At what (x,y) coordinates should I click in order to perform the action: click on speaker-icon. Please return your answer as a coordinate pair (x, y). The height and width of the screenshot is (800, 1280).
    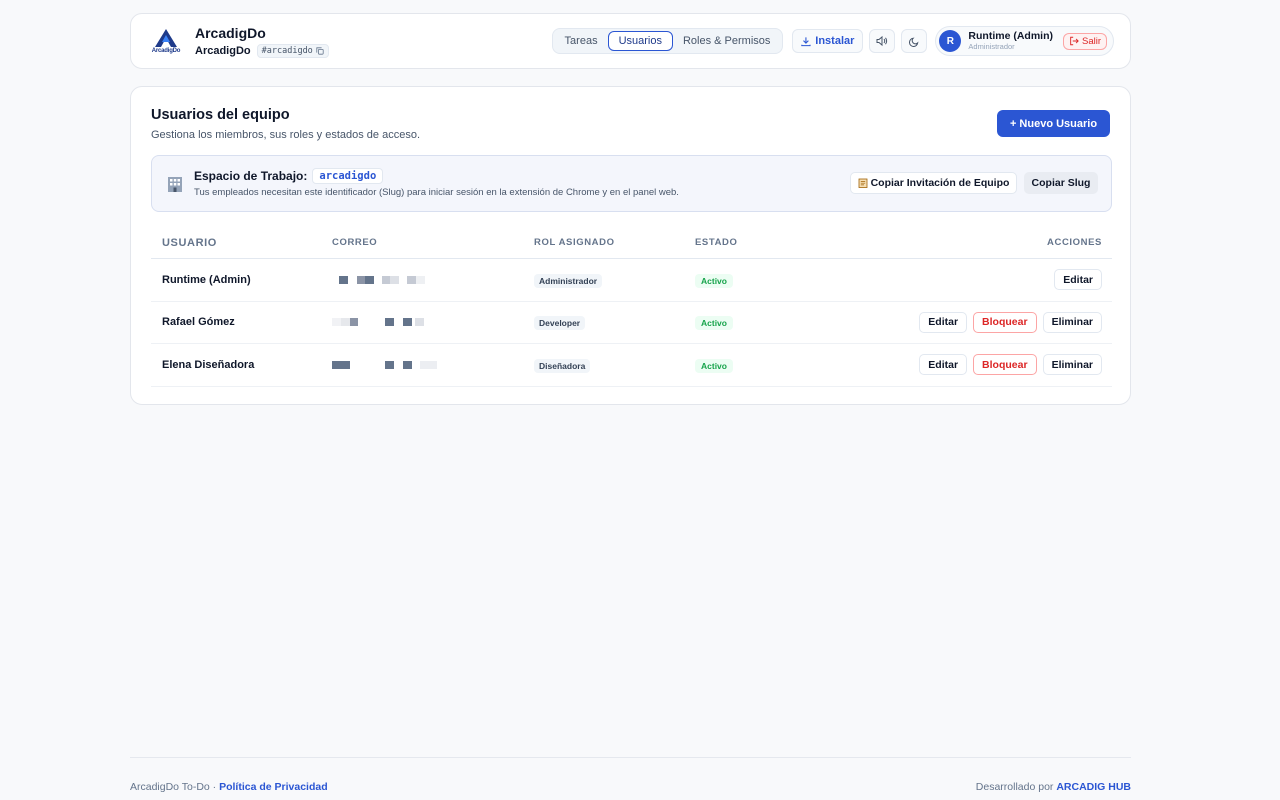
    Looking at the image, I should click on (882, 41).